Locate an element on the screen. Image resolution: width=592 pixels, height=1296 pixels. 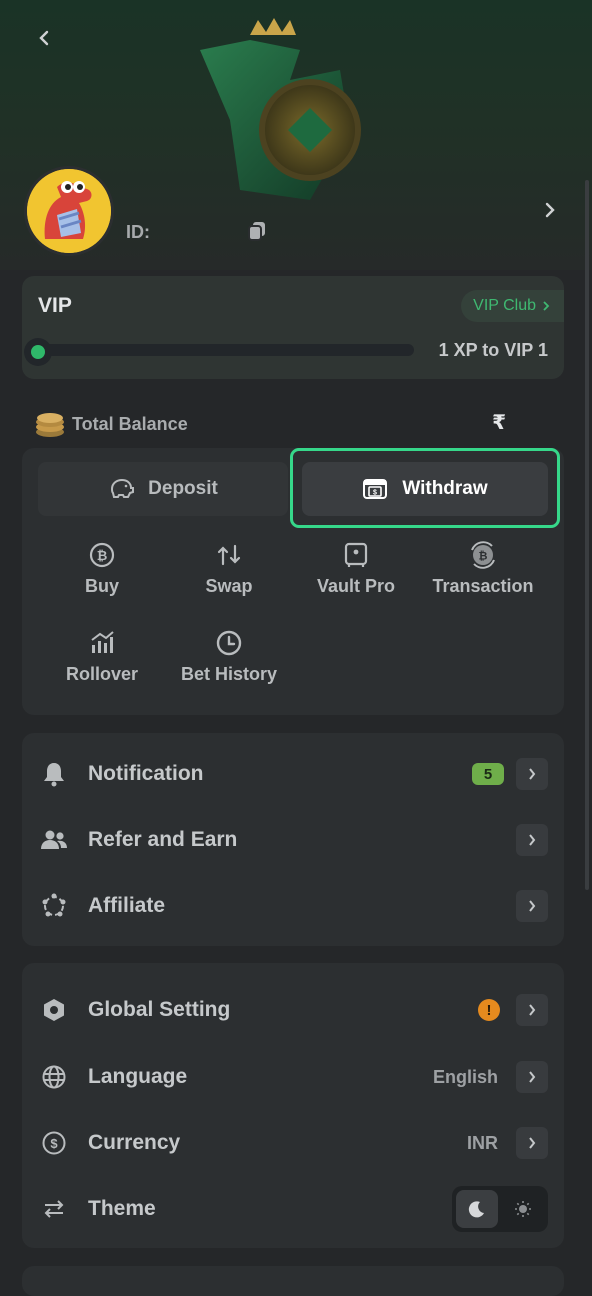
vault-pro-label: Vault Pro is located at coordinates (356, 586).